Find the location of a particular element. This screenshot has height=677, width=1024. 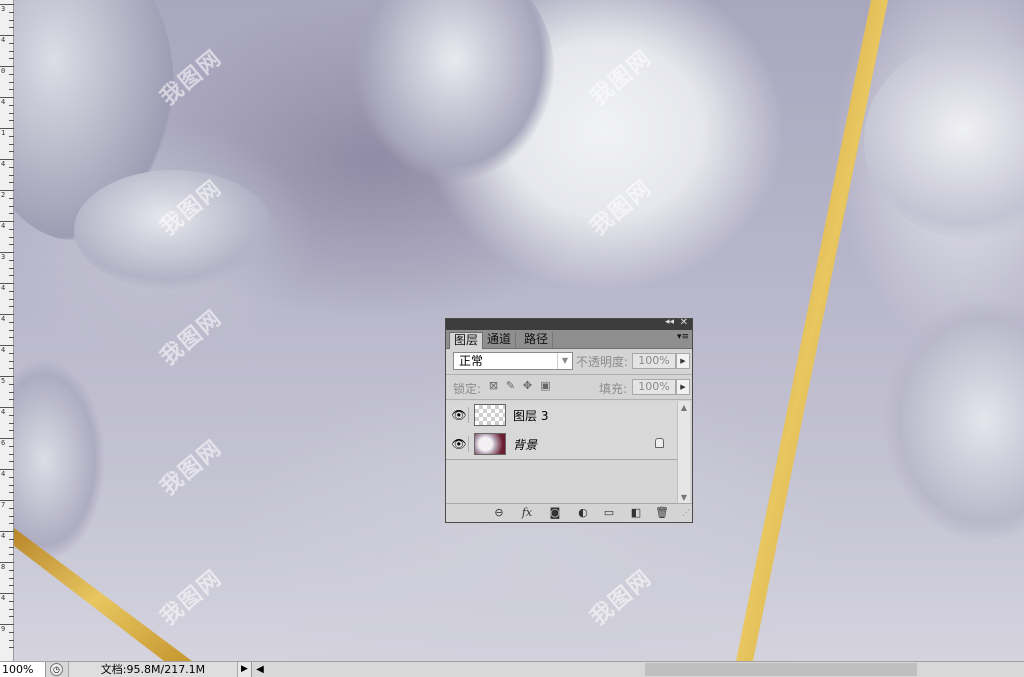

lock-paint-icon: ✎ is located at coordinates (510, 385).